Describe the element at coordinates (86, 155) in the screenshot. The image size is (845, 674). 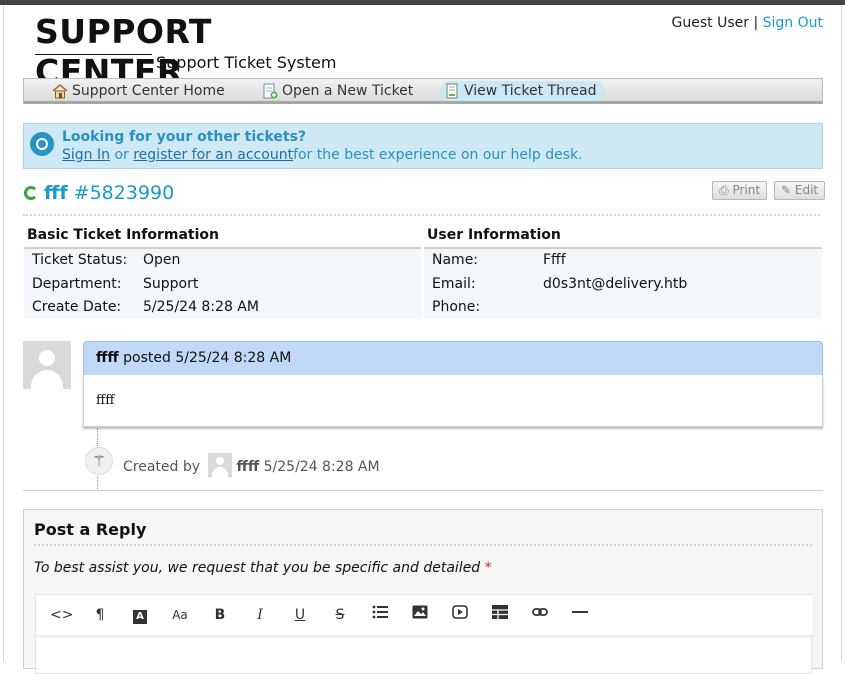
I see `sign-in-link: Sign In` at that location.